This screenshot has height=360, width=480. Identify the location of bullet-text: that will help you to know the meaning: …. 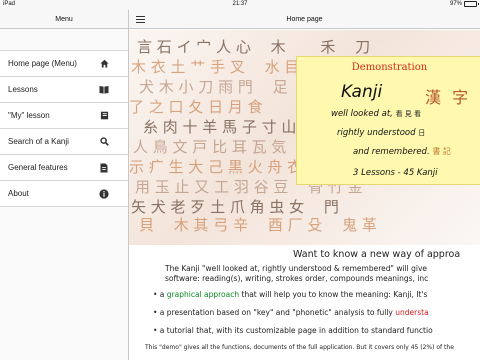
(333, 294).